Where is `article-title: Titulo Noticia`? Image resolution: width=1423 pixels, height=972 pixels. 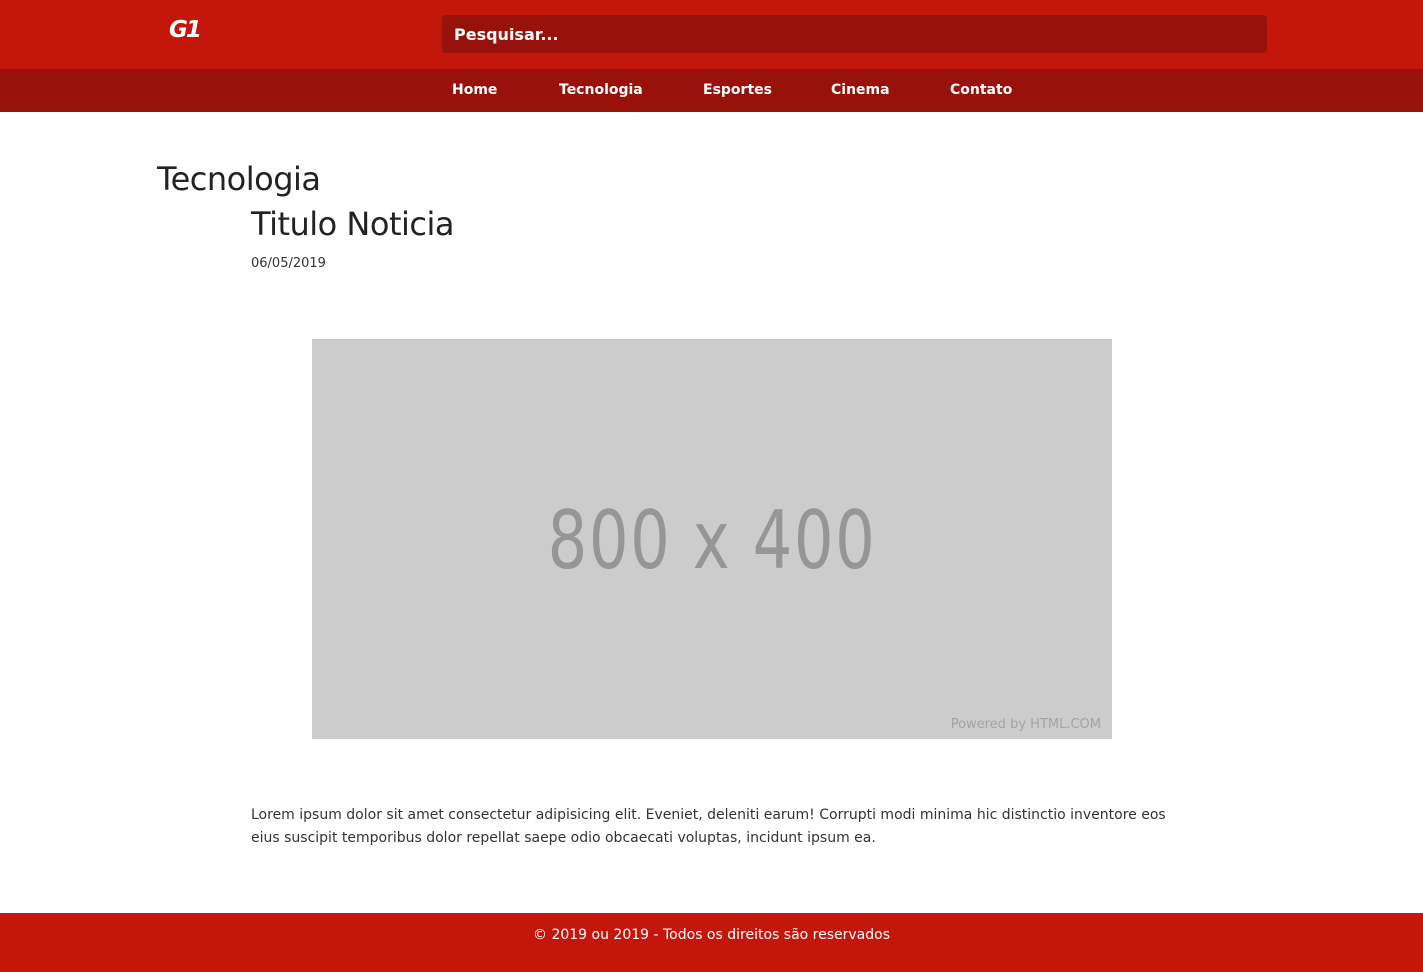 article-title: Titulo Noticia is located at coordinates (352, 224).